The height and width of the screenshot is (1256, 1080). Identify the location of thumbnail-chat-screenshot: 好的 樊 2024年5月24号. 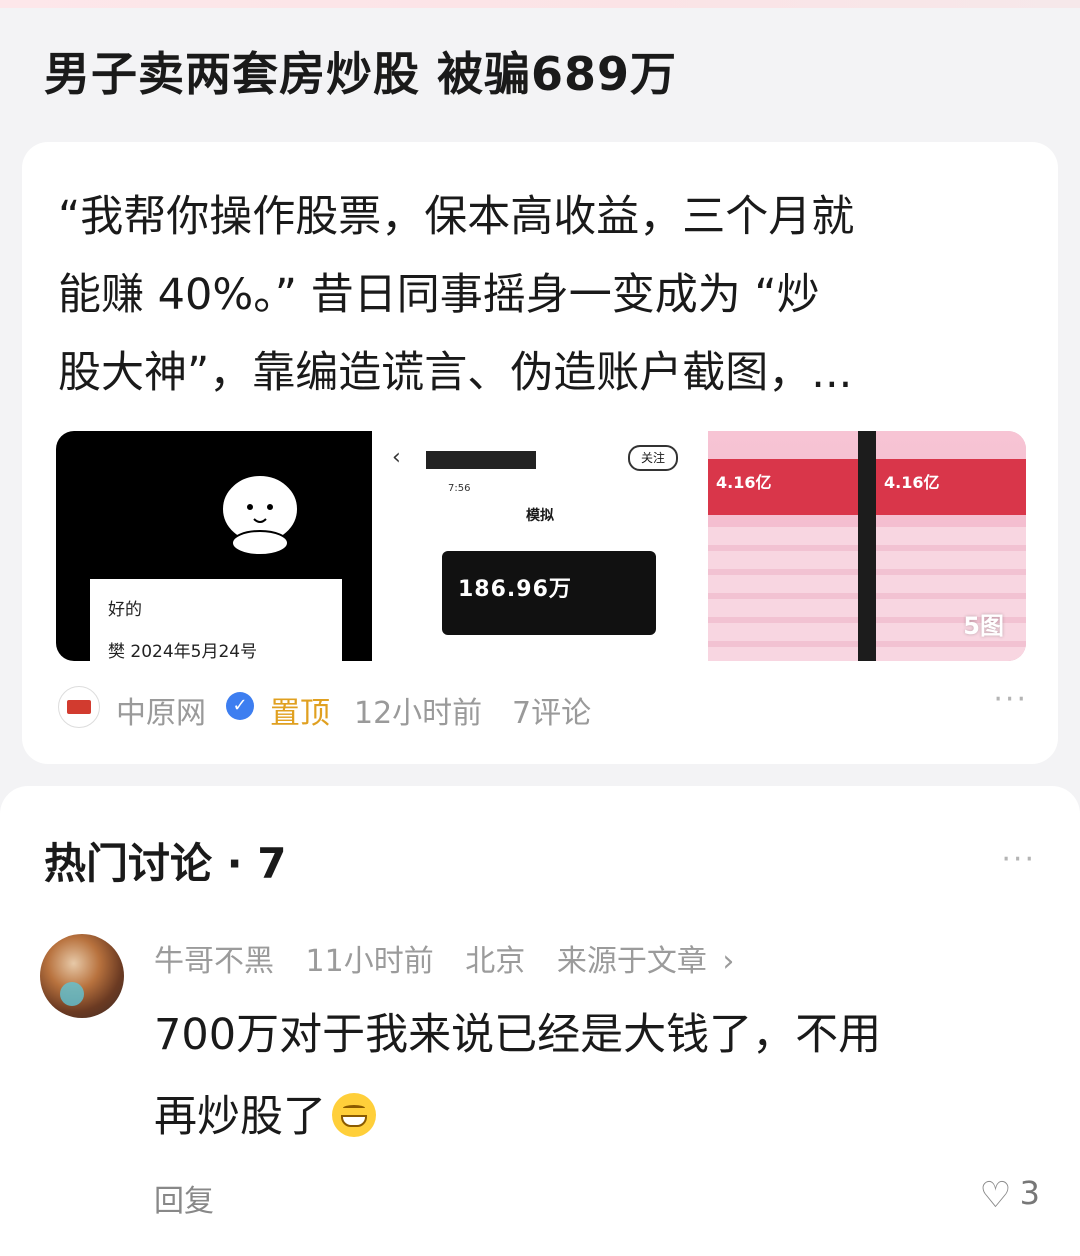
(214, 546).